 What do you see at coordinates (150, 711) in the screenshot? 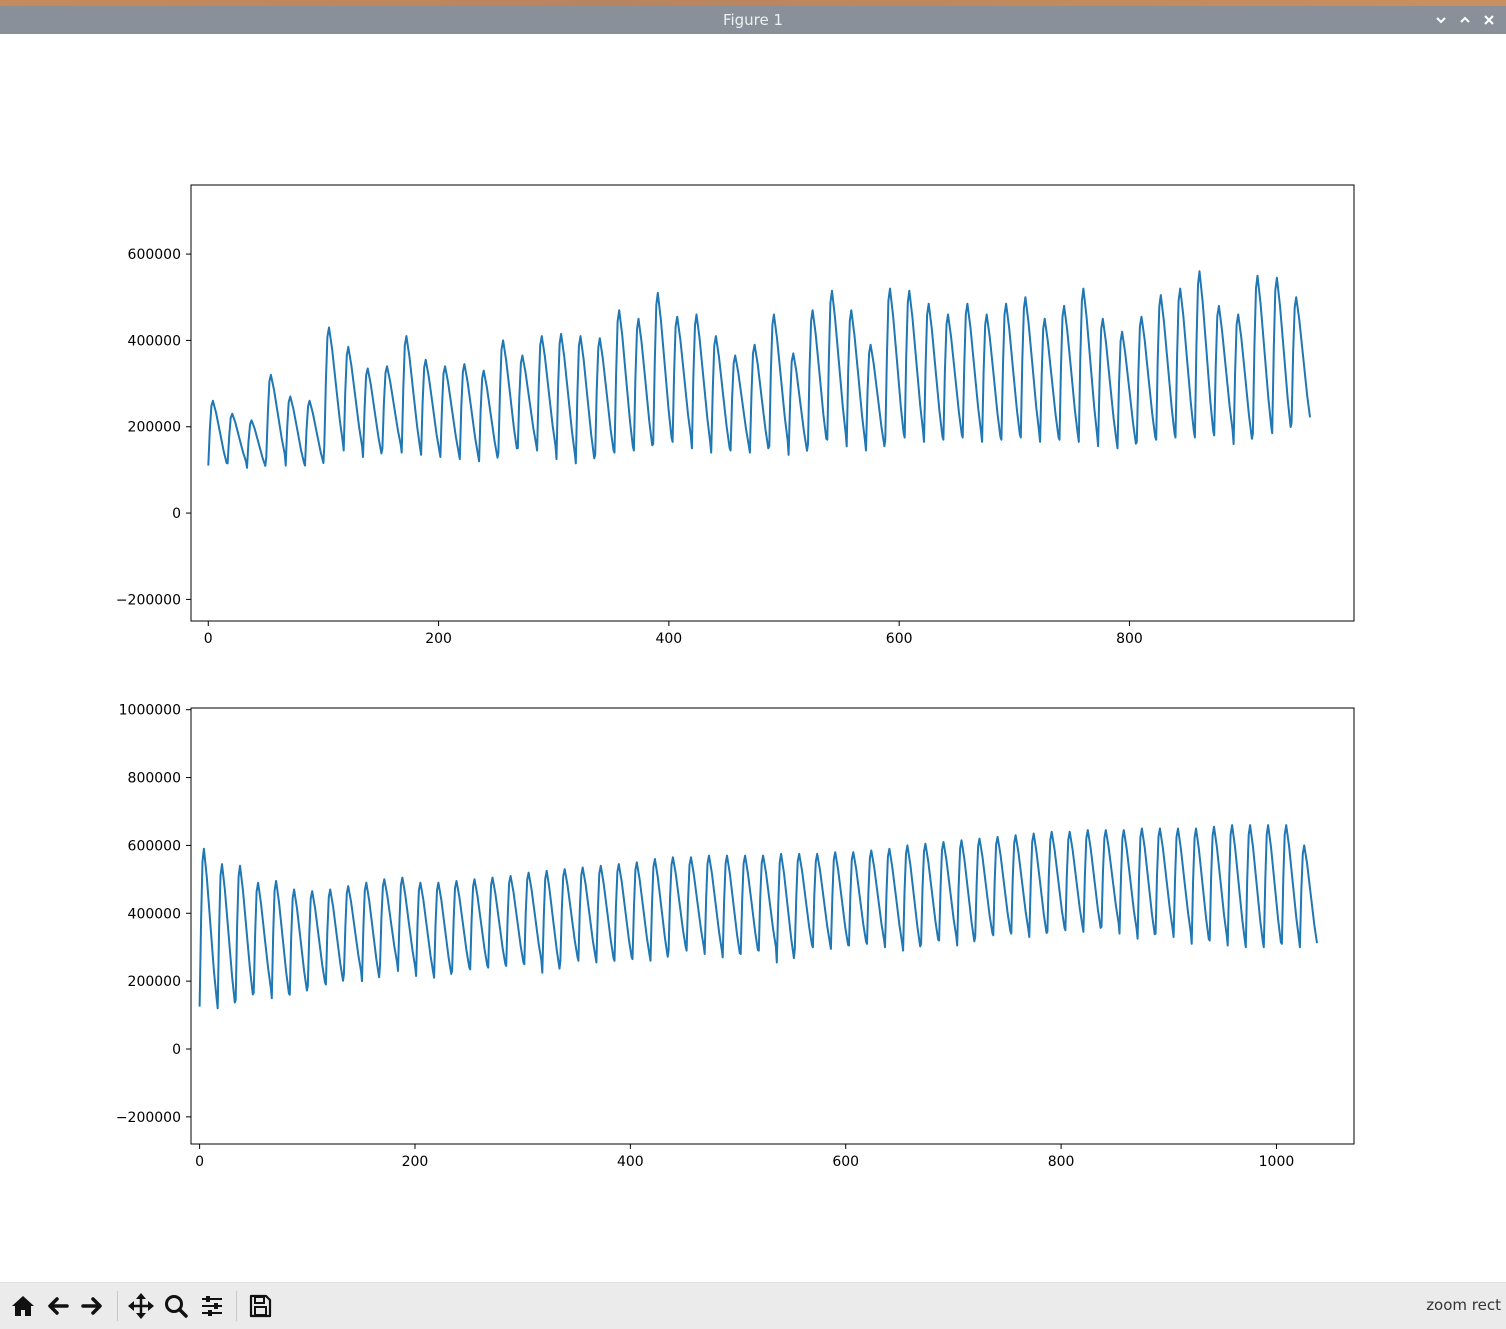
I see `y-tick-label: 1000000` at bounding box center [150, 711].